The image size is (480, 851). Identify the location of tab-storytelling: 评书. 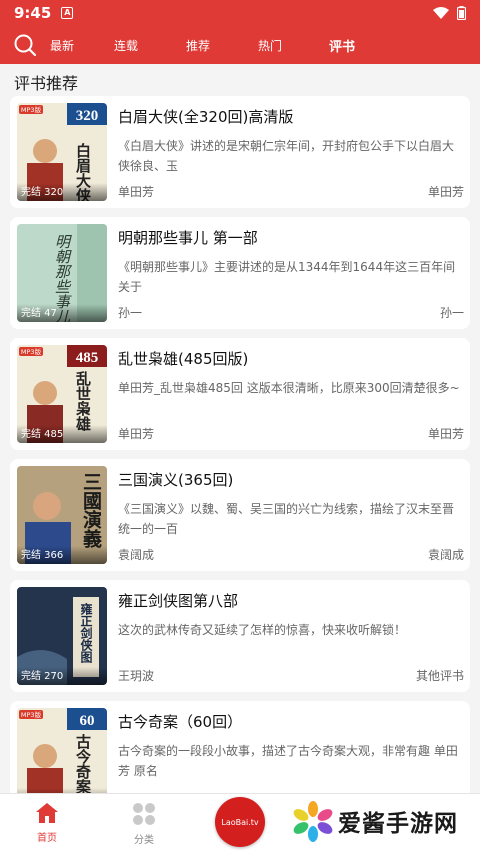
(342, 45).